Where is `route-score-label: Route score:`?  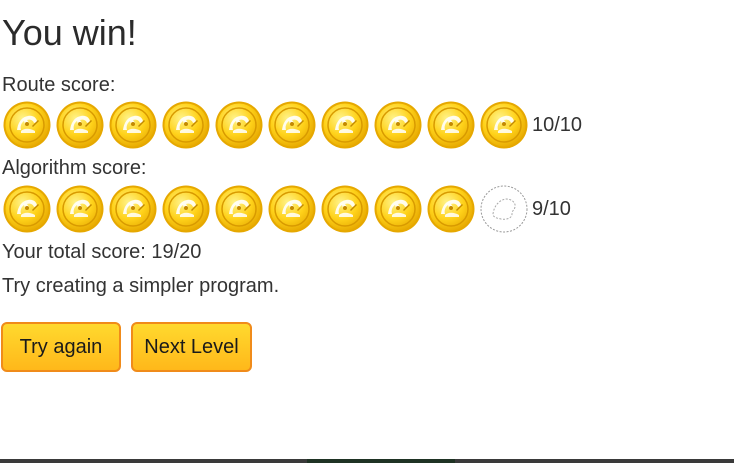
route-score-label: Route score: is located at coordinates (59, 85).